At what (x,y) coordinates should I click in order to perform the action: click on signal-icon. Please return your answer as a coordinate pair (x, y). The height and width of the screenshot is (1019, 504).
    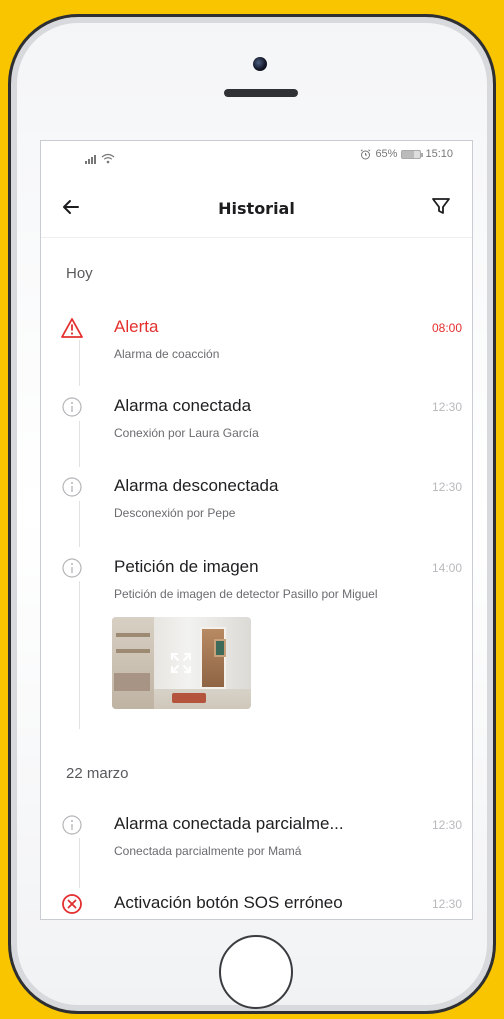
    Looking at the image, I should click on (91, 157).